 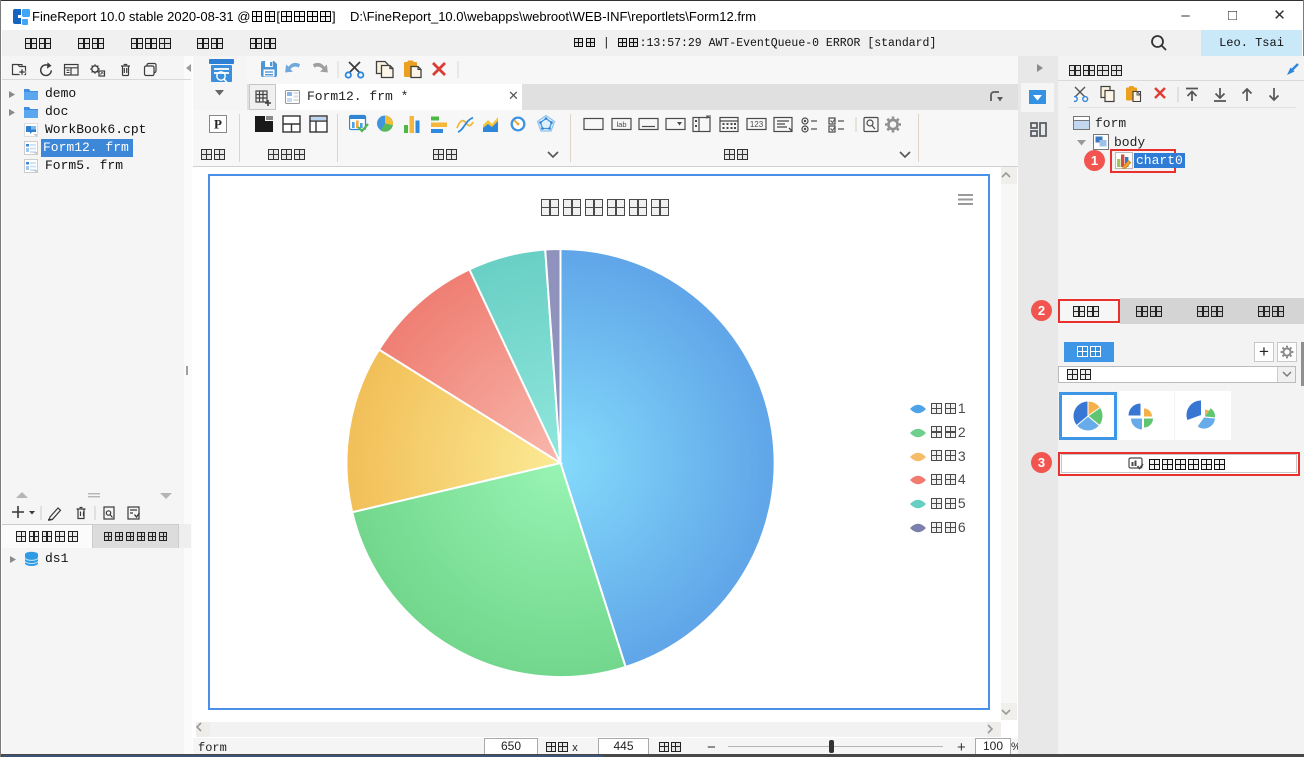 What do you see at coordinates (621, 124) in the screenshot?
I see `svg-text: lab` at bounding box center [621, 124].